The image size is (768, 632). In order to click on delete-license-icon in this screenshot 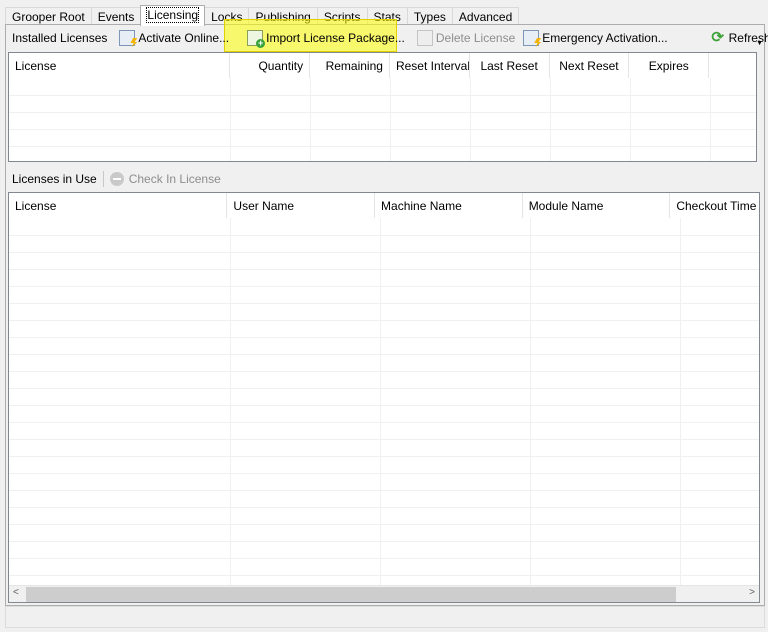, I will do `click(424, 38)`.